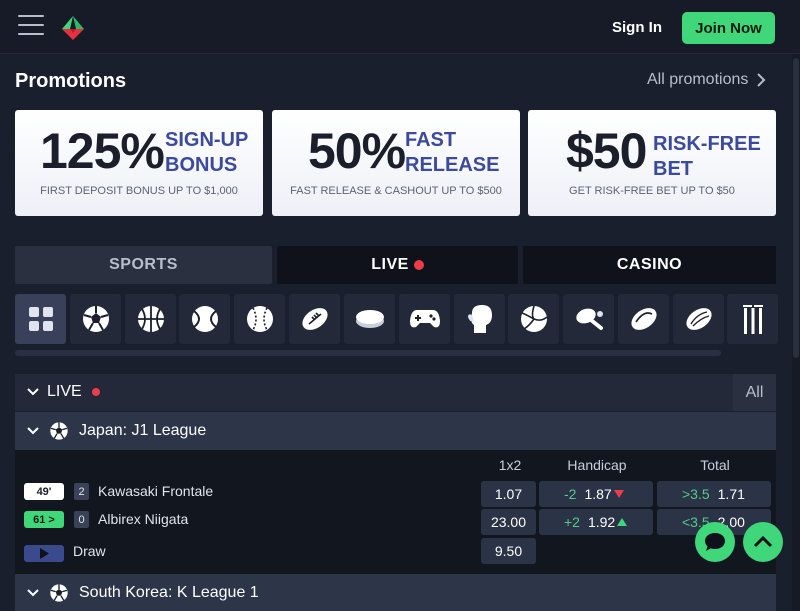  What do you see at coordinates (143, 265) in the screenshot?
I see `tab-sports: SPORTS` at bounding box center [143, 265].